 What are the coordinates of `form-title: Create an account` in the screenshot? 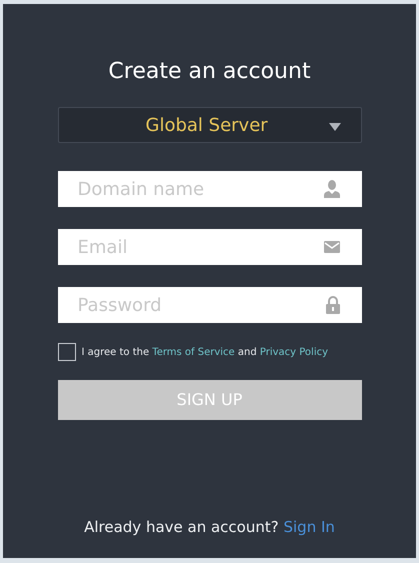 It's located at (209, 72).